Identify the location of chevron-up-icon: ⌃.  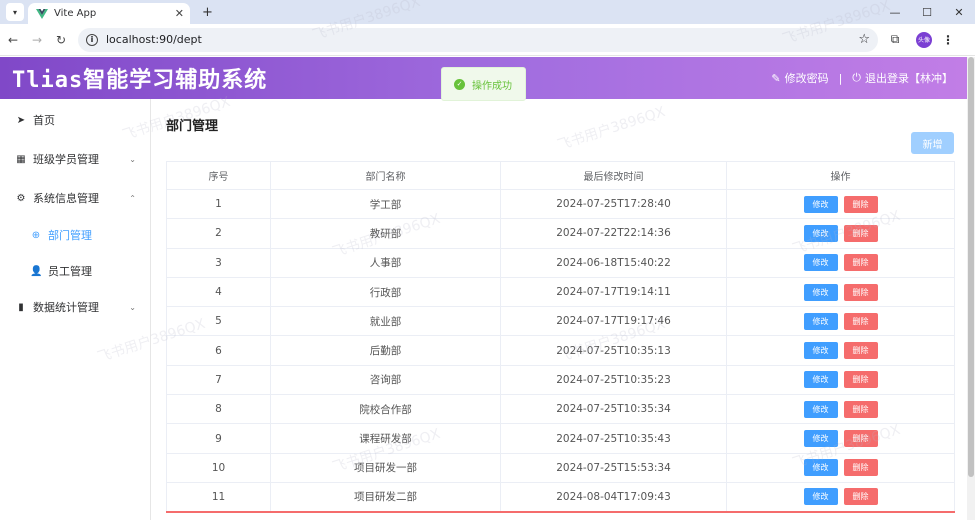
(132, 198).